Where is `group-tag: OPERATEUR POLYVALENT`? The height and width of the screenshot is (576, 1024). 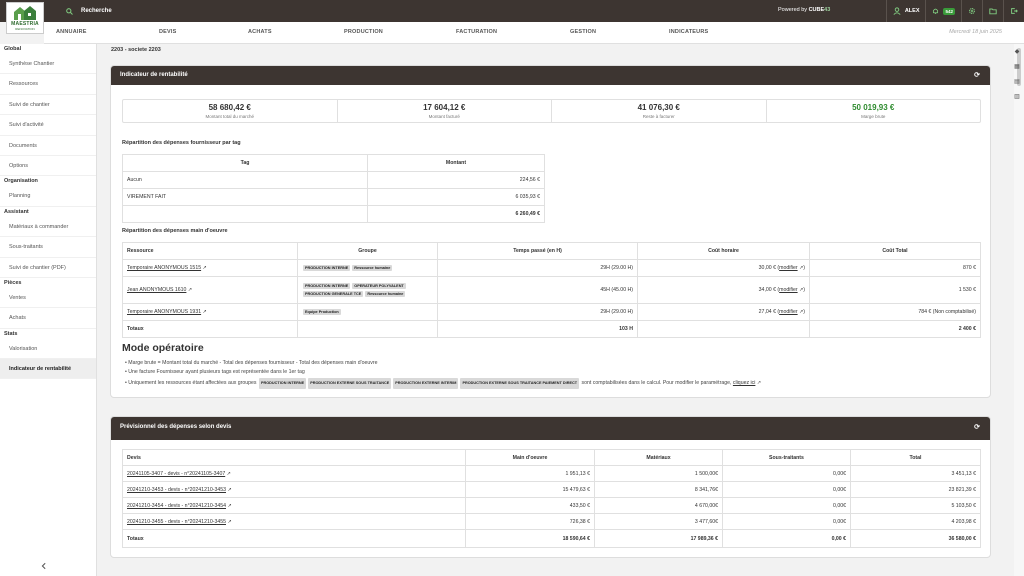
group-tag: OPERATEUR POLYVALENT is located at coordinates (379, 286).